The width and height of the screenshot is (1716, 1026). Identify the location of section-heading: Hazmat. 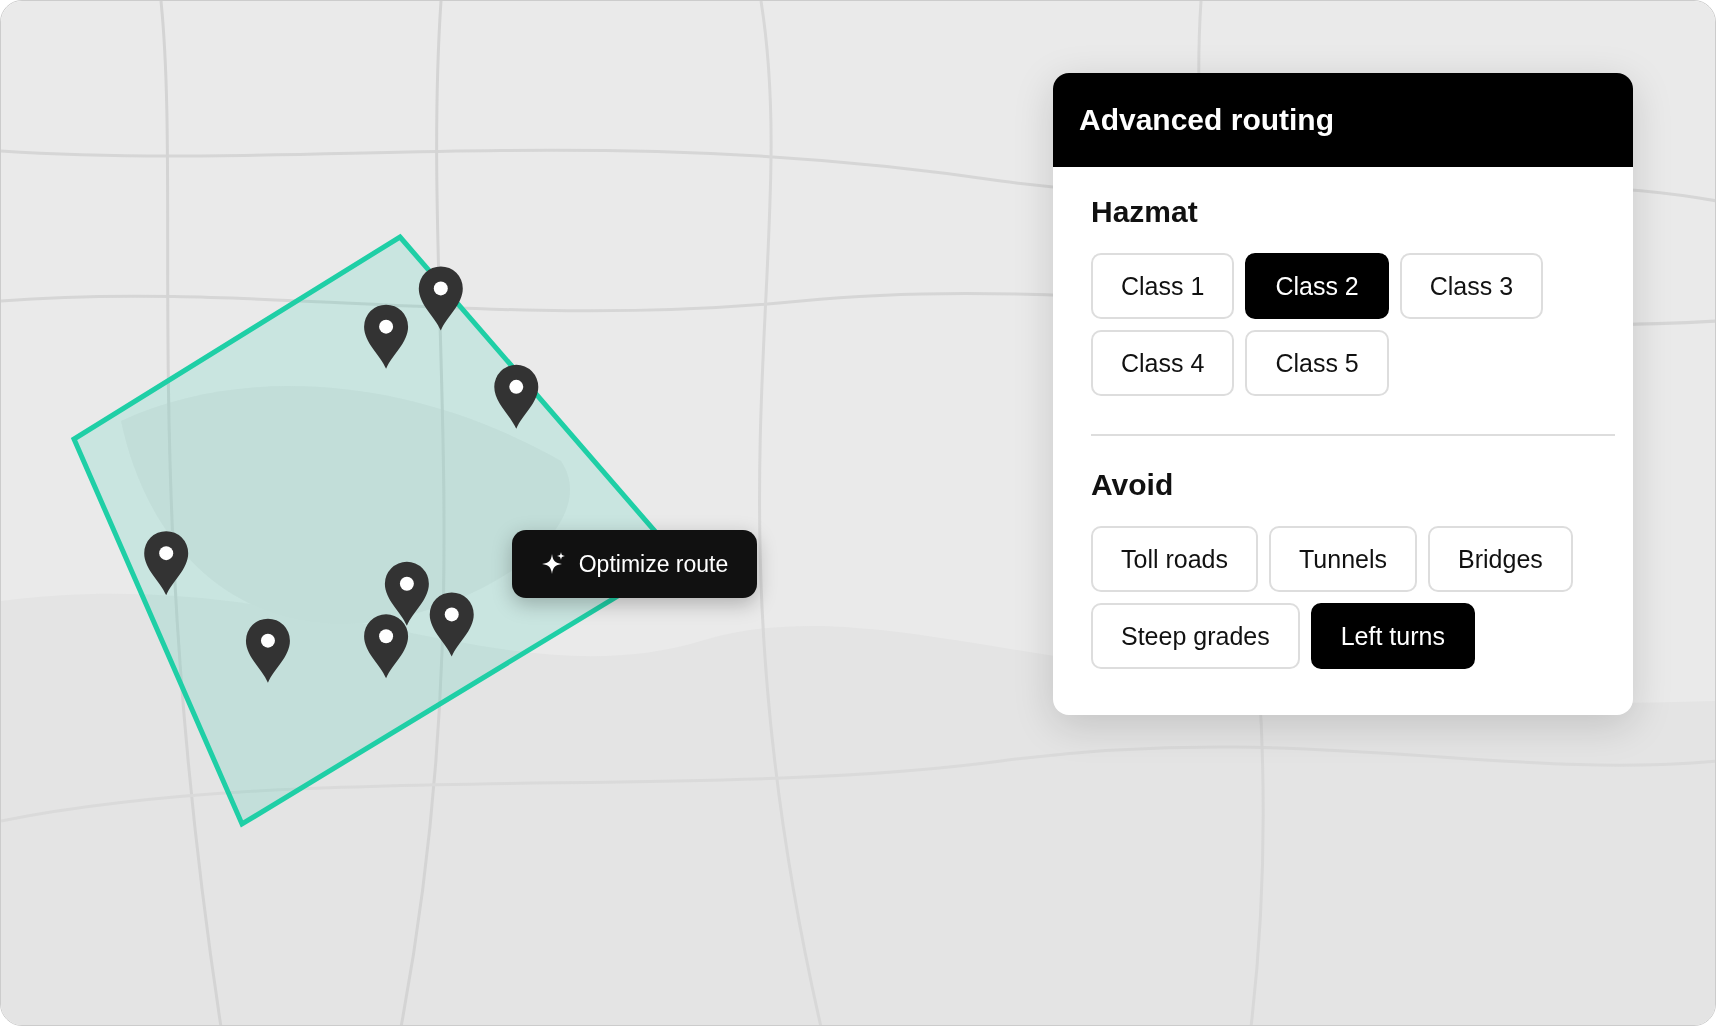
(1145, 212).